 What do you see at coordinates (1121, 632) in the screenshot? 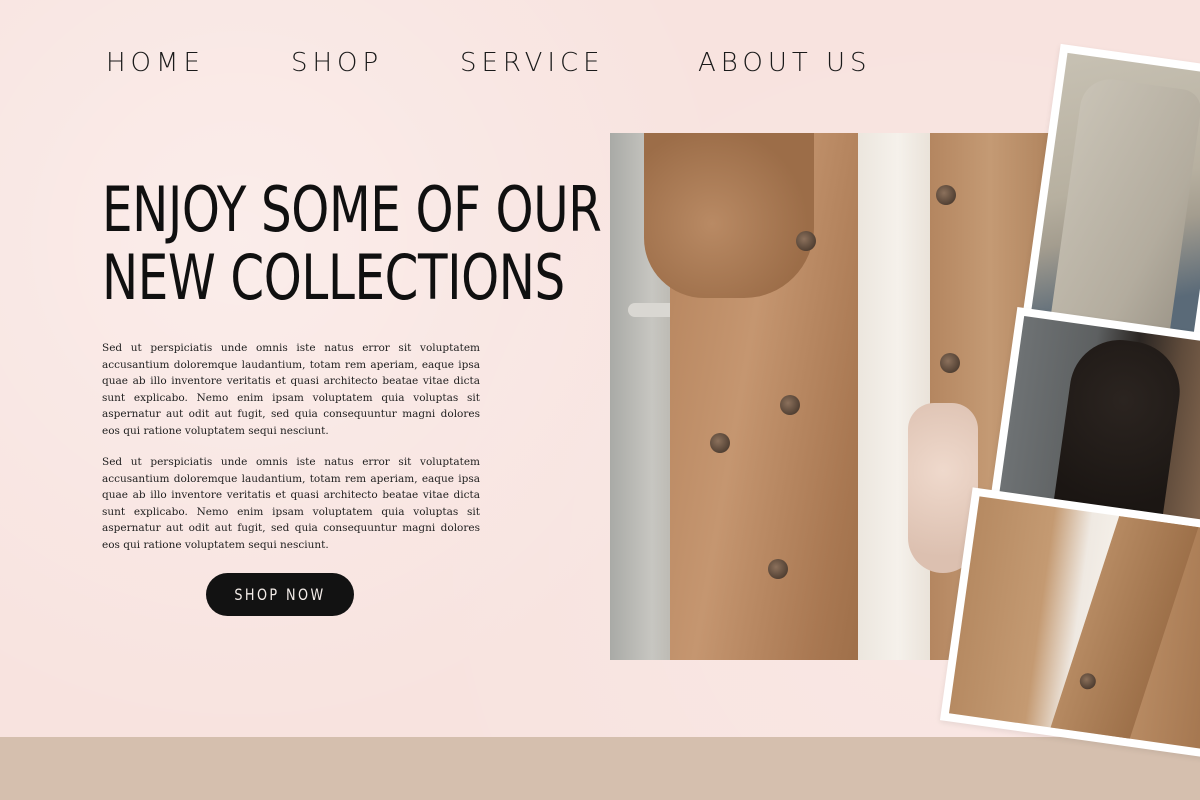
I see `photo-coat-lapel` at bounding box center [1121, 632].